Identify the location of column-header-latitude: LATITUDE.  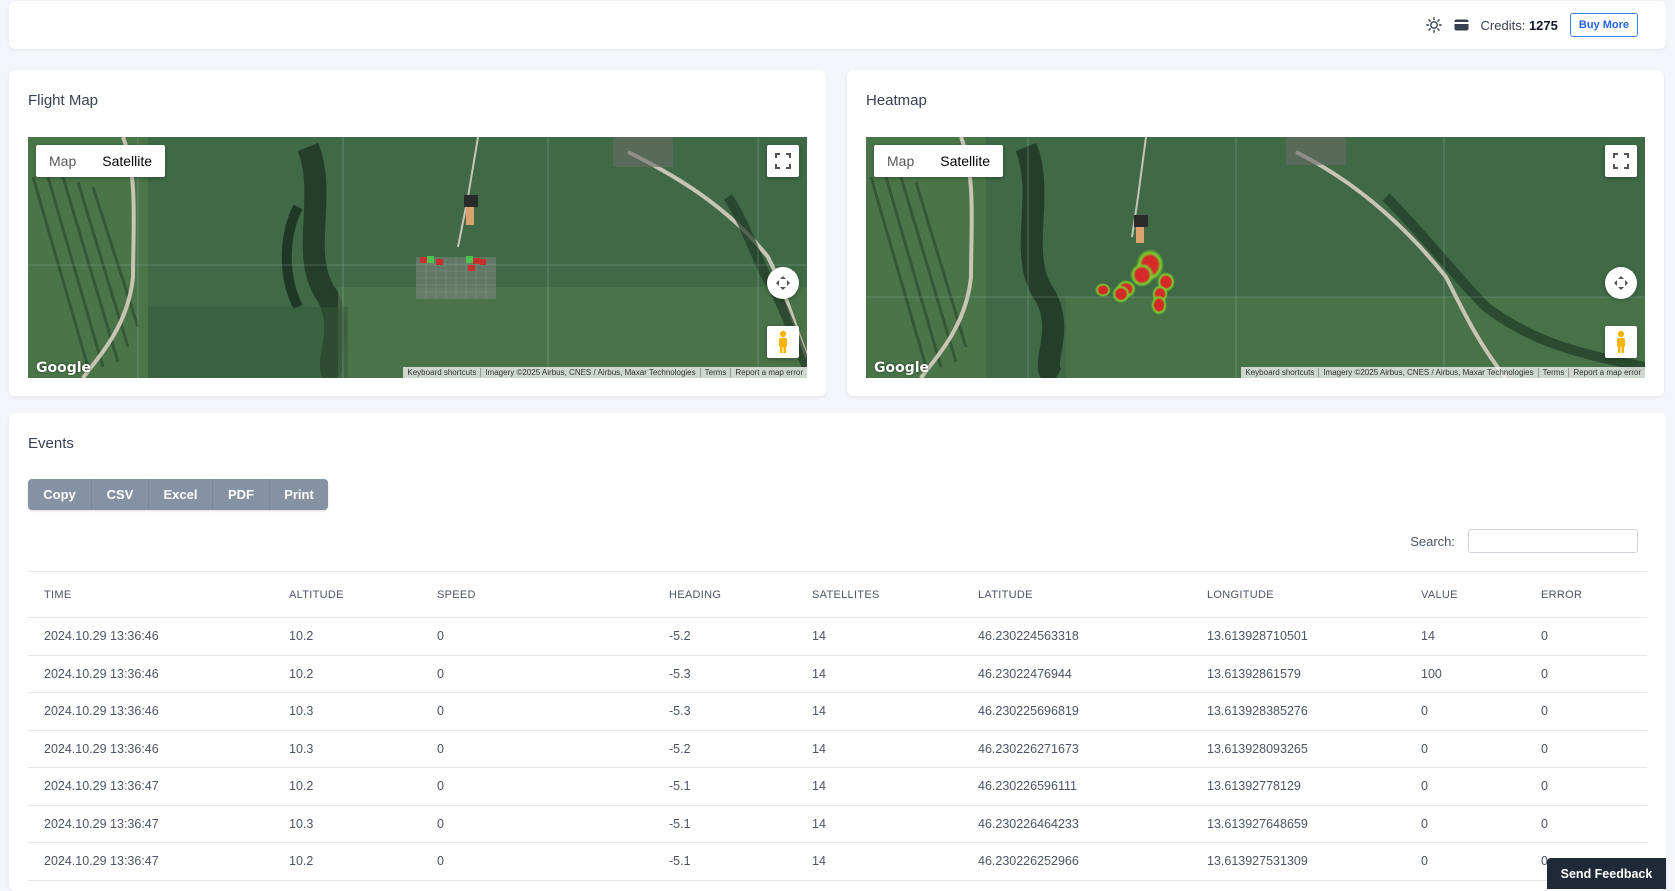
(1076, 594).